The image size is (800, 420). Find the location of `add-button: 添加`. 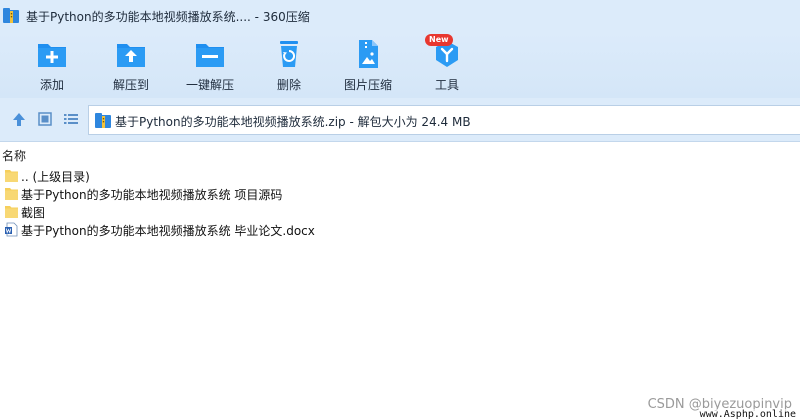

add-button: 添加 is located at coordinates (52, 67).